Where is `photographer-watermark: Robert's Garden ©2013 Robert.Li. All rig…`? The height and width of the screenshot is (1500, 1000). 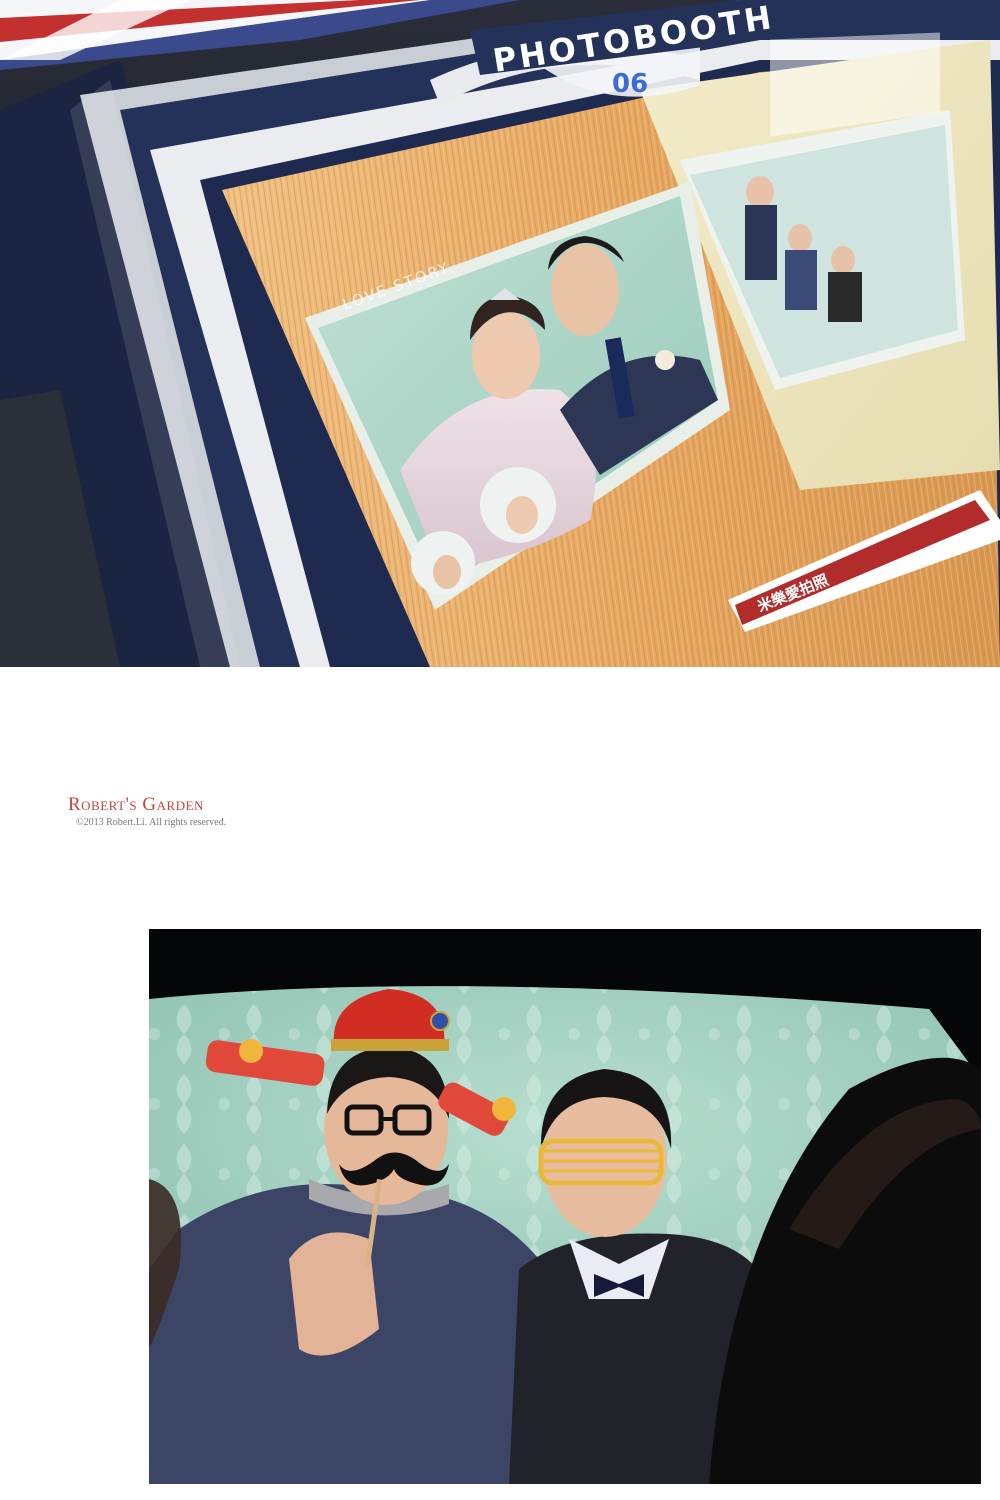 photographer-watermark: Robert's Garden ©2013 Robert.Li. All rig… is located at coordinates (218, 811).